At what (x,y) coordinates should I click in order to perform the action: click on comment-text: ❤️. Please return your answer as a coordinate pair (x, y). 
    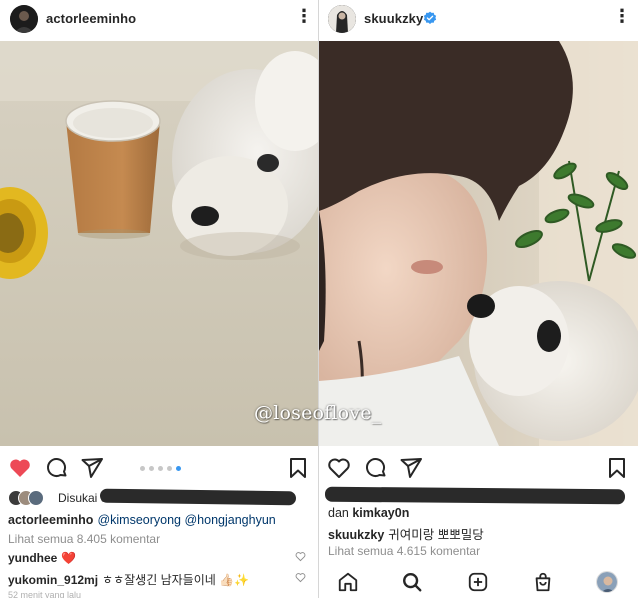
    Looking at the image, I should click on (69, 558).